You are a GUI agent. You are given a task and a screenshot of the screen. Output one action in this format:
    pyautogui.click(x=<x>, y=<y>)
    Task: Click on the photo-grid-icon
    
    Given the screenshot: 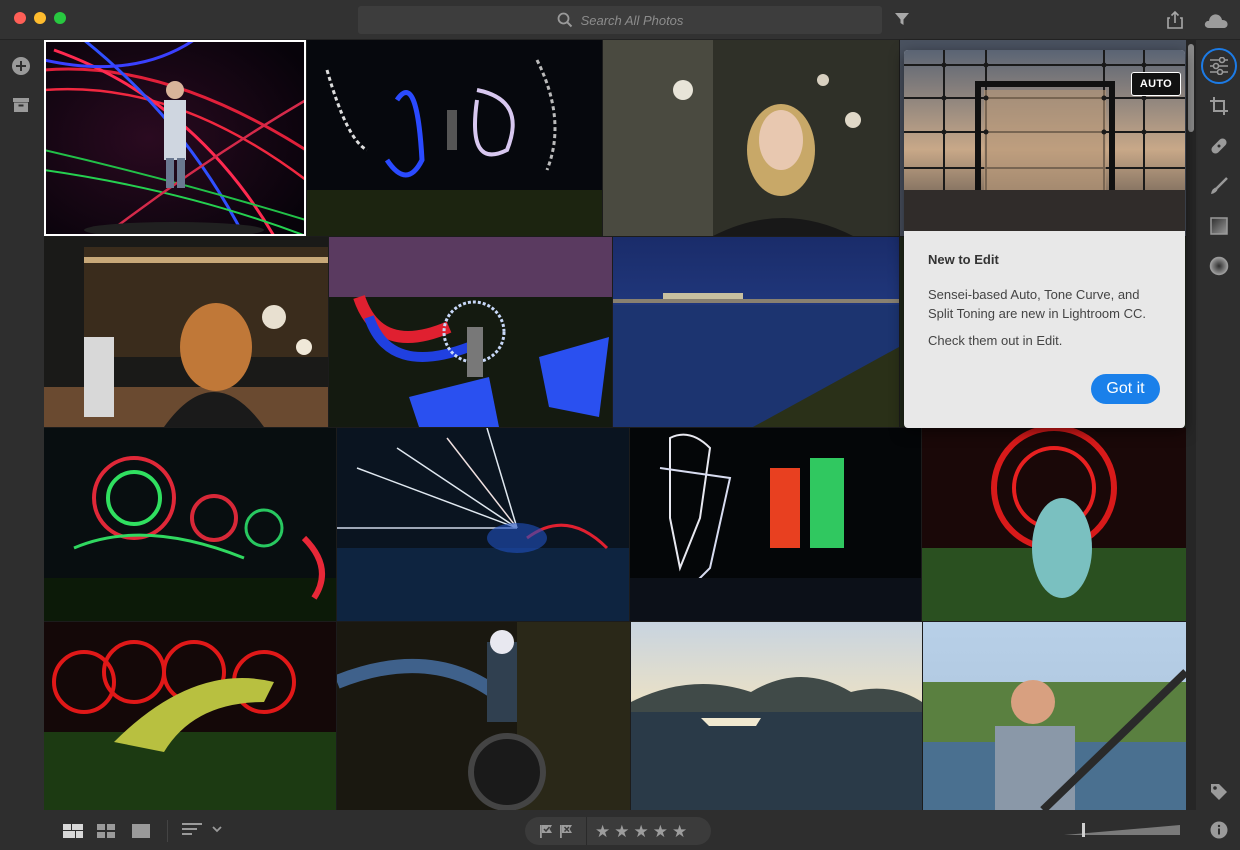 What is the action you would take?
    pyautogui.click(x=73, y=831)
    